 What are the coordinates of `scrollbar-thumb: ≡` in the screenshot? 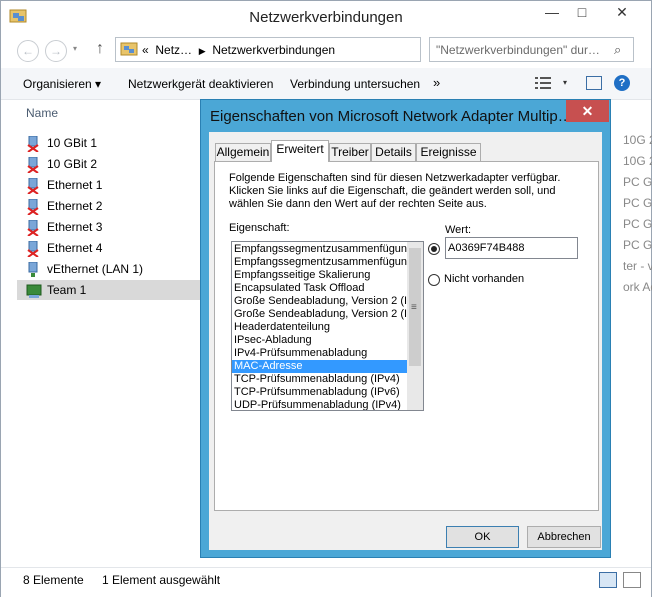 It's located at (415, 307).